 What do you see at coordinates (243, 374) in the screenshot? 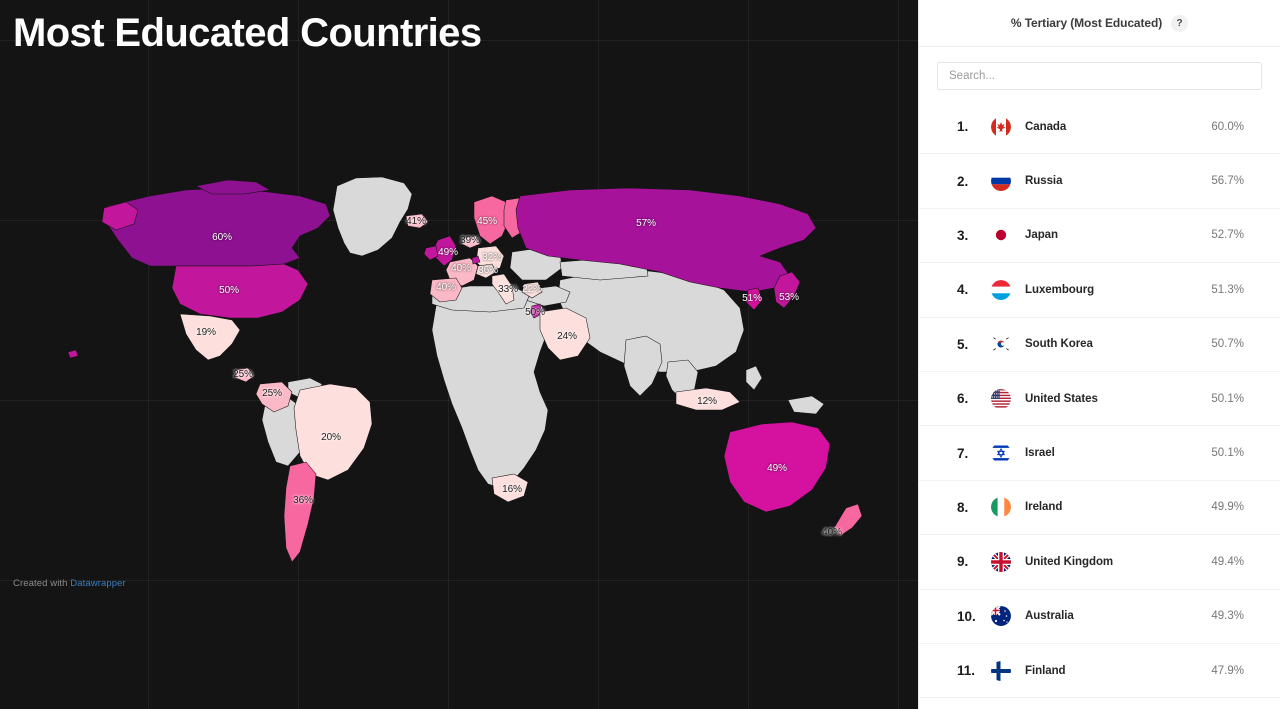
I see `map-label-costa-rica: 25%` at bounding box center [243, 374].